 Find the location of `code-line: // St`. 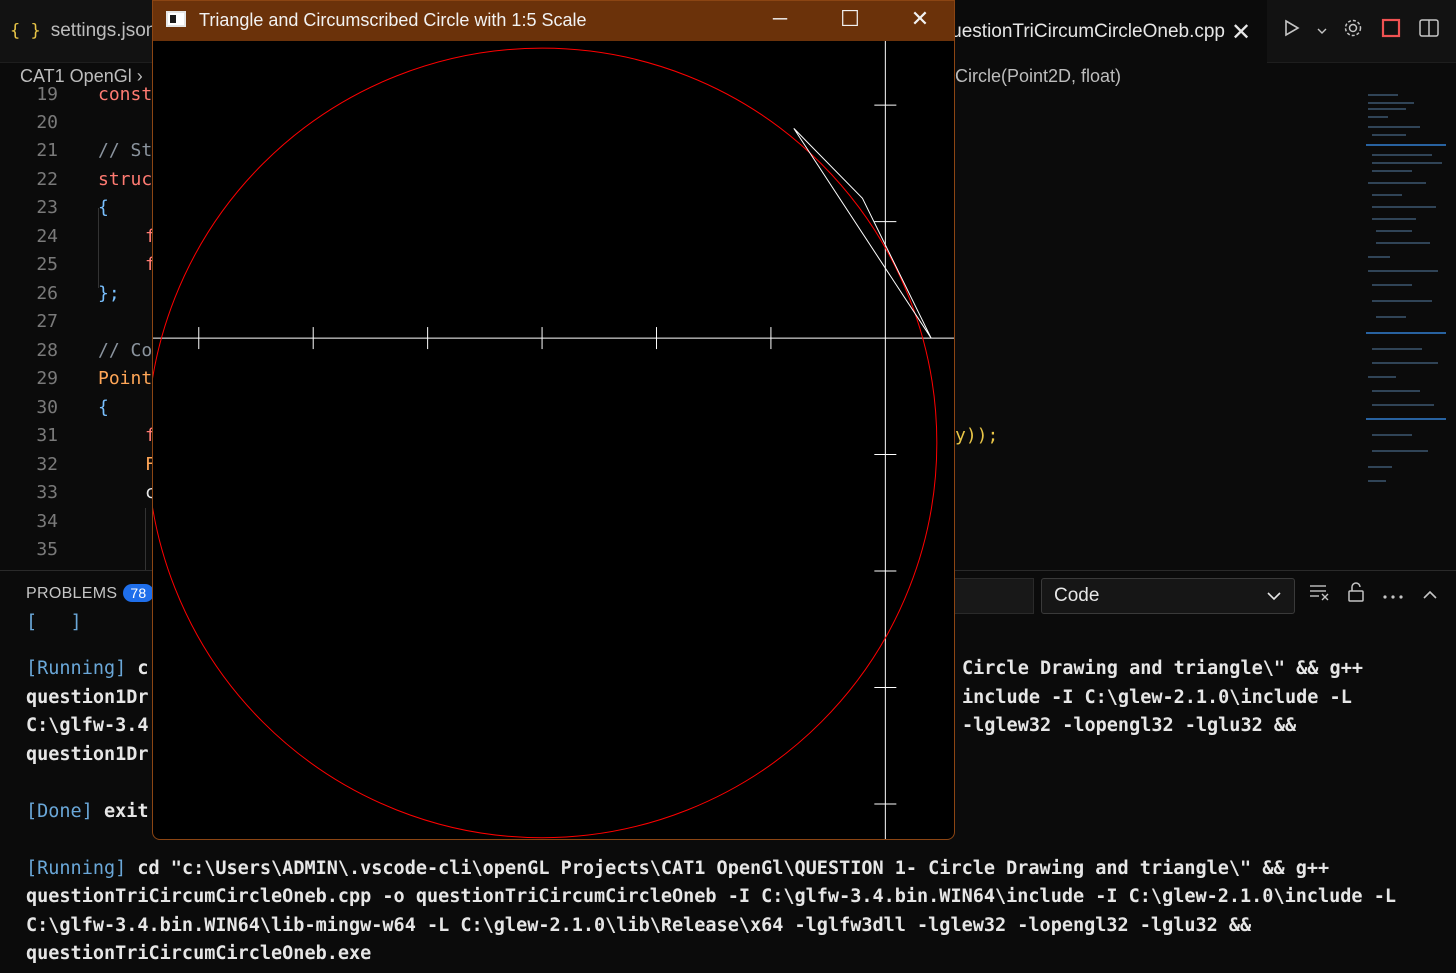

code-line: // St is located at coordinates (125, 150).